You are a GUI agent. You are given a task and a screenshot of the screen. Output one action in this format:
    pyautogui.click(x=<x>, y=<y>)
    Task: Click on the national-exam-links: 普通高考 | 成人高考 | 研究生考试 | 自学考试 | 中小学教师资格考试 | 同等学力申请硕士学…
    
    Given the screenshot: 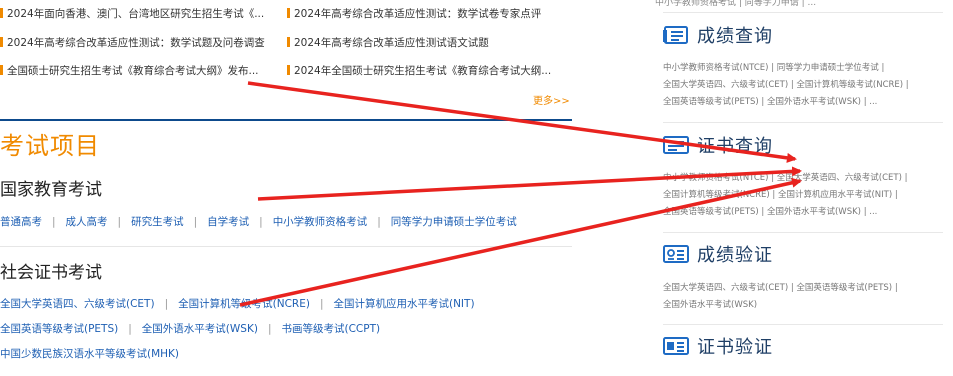 What is the action you would take?
    pyautogui.click(x=258, y=222)
    